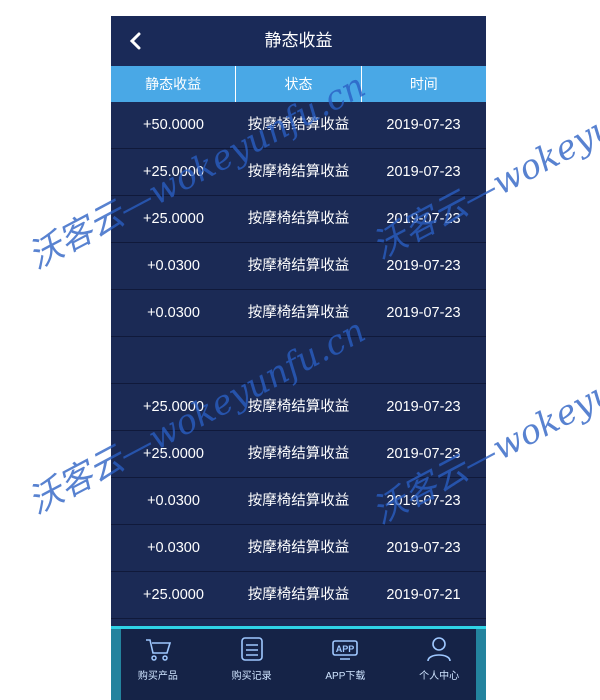 The height and width of the screenshot is (700, 600). Describe the element at coordinates (423, 84) in the screenshot. I see `column-header-time: 时间` at that location.